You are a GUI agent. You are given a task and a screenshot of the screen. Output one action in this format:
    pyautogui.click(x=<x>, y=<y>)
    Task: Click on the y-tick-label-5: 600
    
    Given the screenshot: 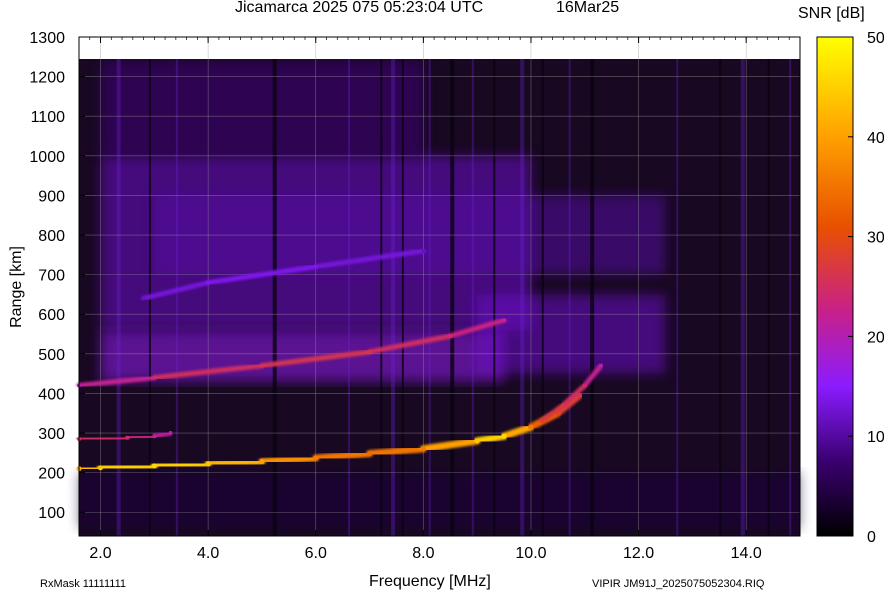 What is the action you would take?
    pyautogui.click(x=51, y=315)
    